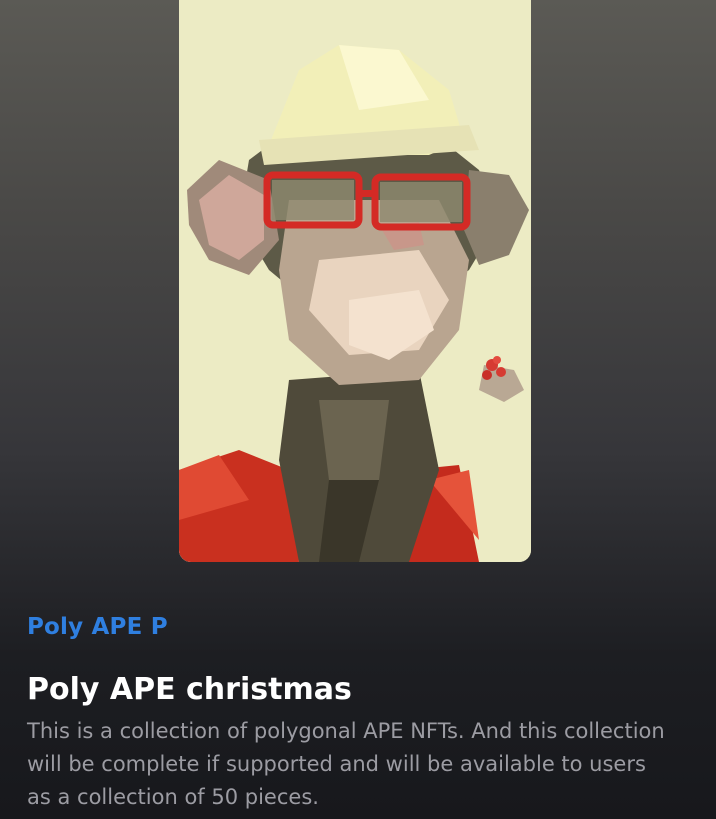 The height and width of the screenshot is (819, 716). What do you see at coordinates (189, 689) in the screenshot?
I see `nft-title: Poly APE christmas` at bounding box center [189, 689].